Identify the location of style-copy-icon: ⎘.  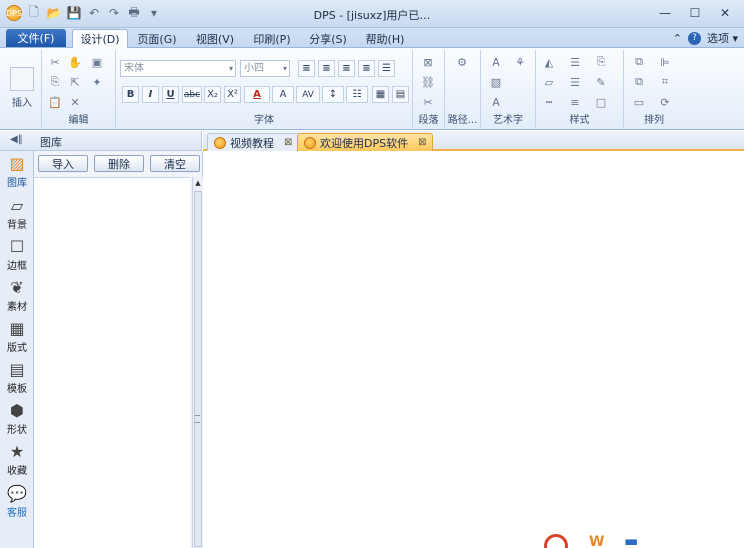
(601, 62).